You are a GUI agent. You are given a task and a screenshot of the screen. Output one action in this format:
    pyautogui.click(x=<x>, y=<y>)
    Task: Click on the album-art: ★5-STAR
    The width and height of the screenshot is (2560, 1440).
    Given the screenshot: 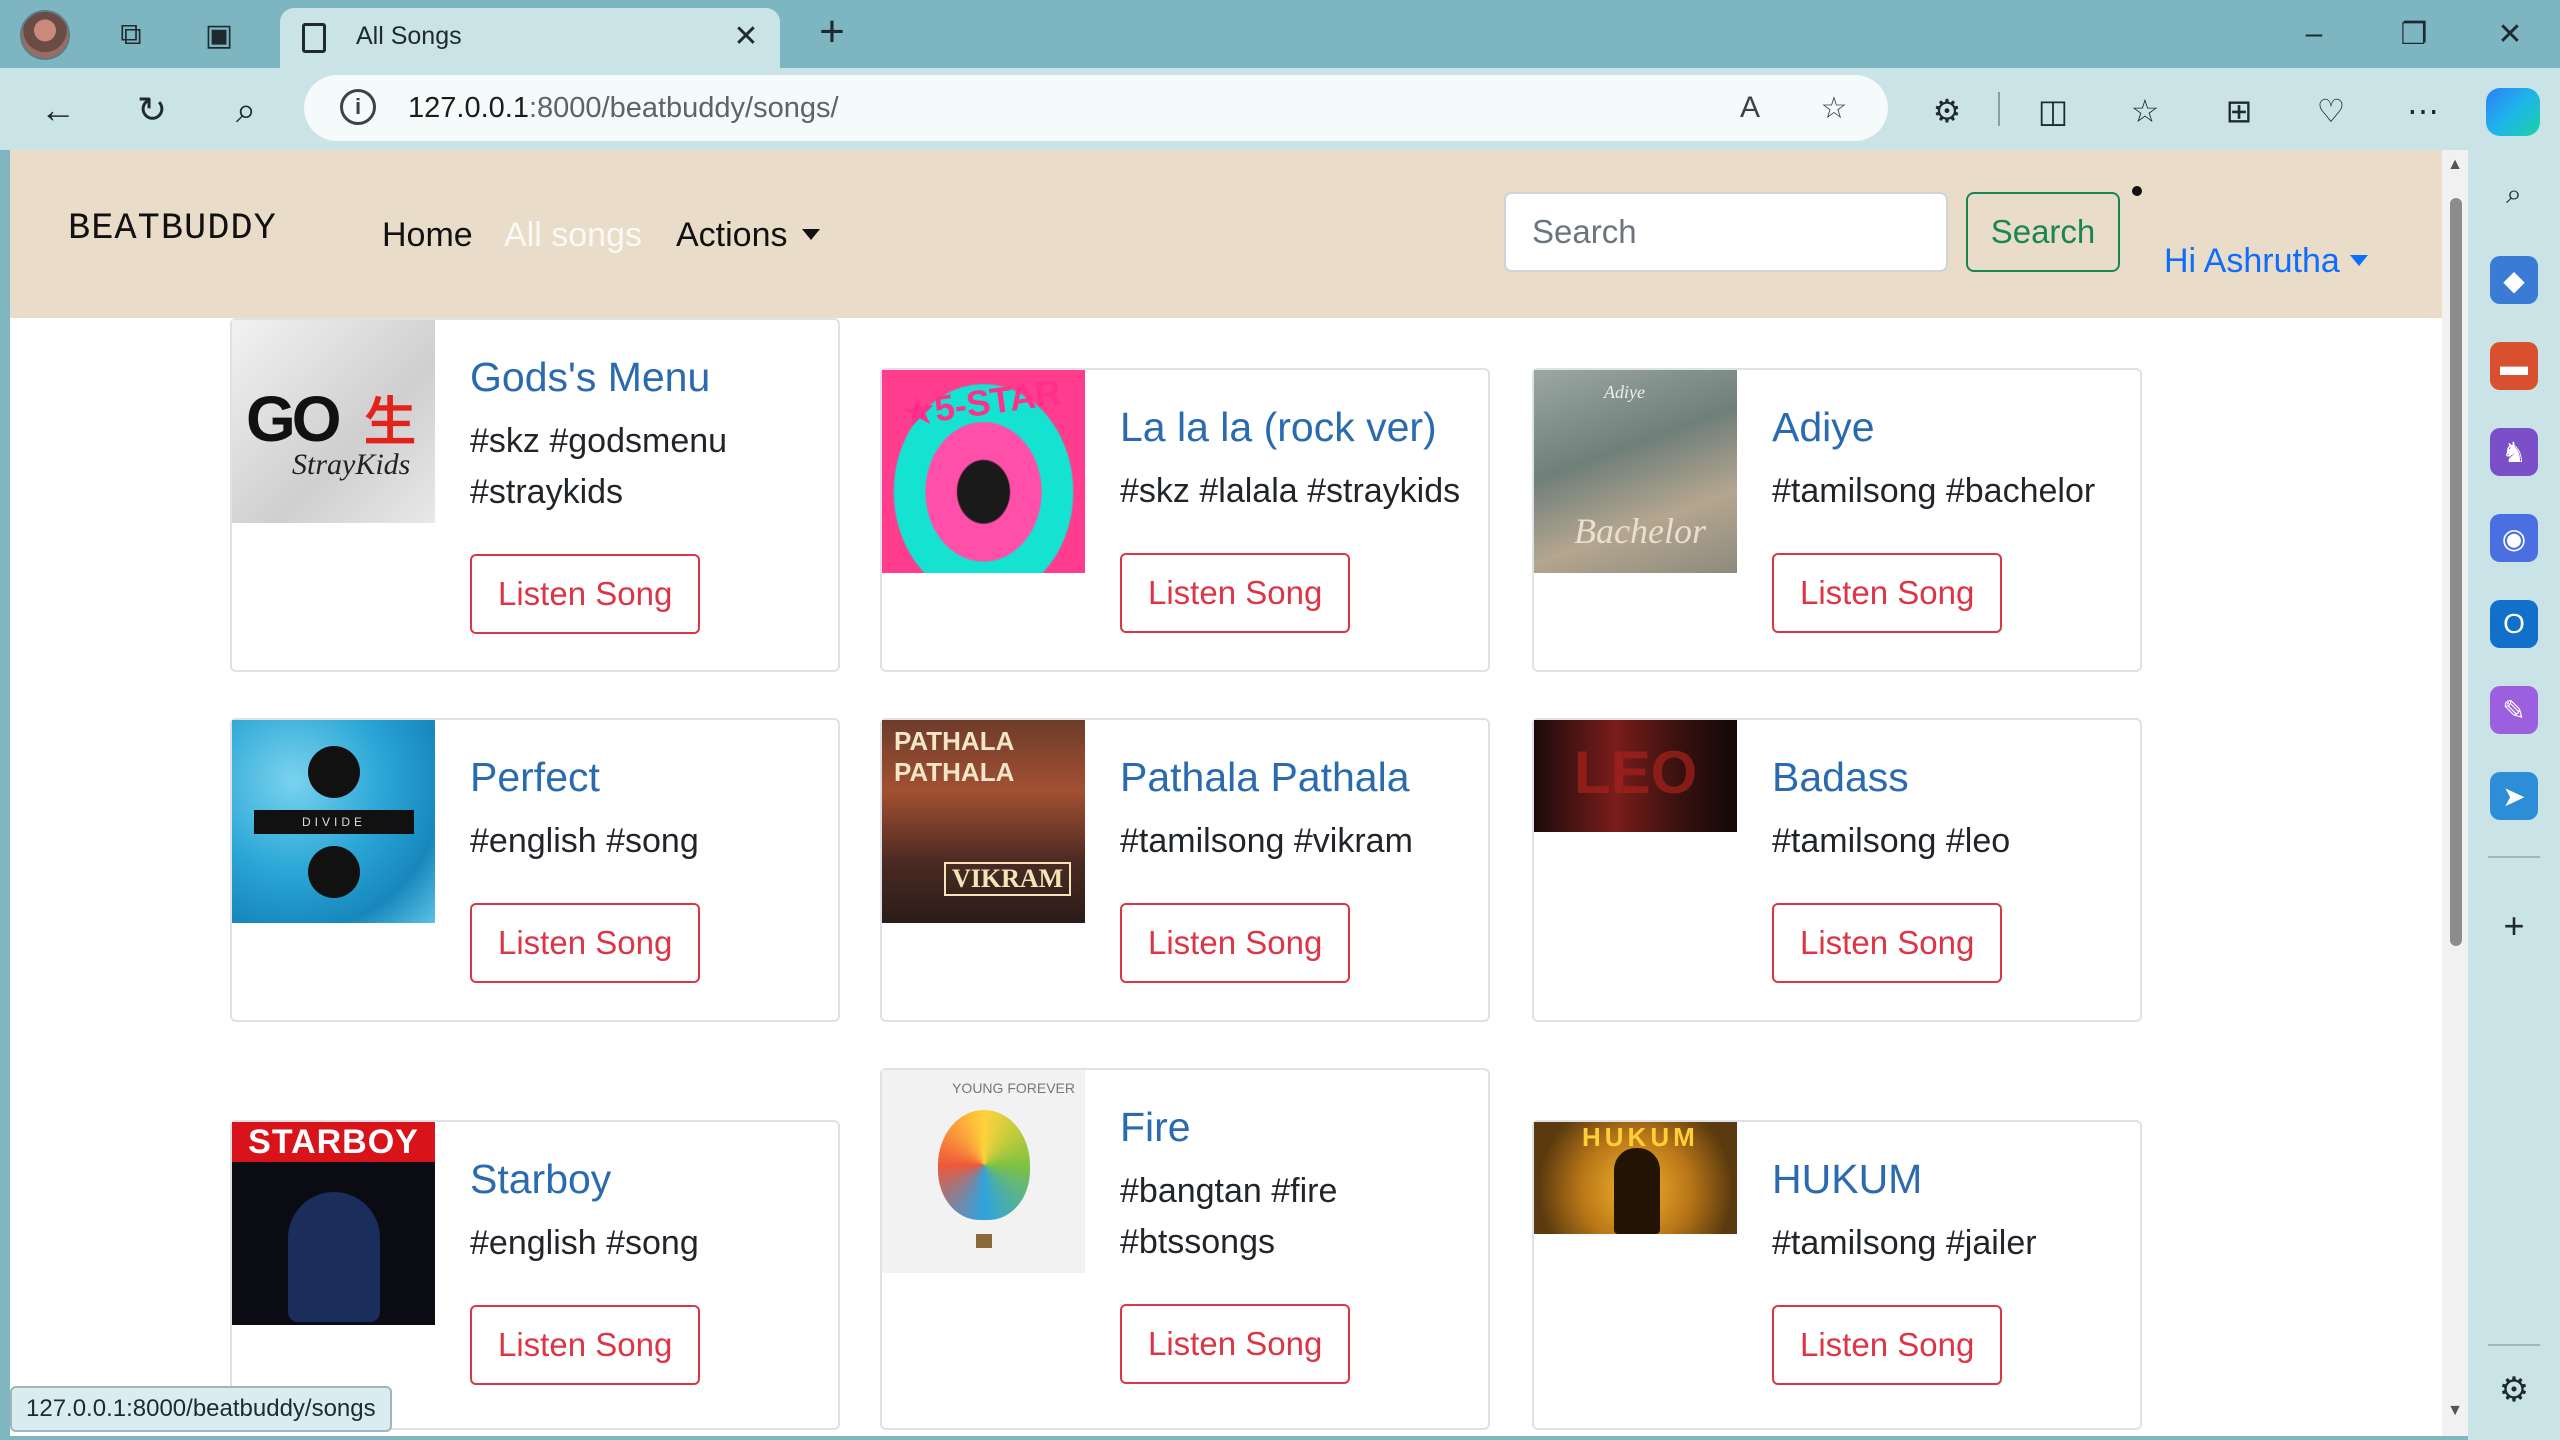 What is the action you would take?
    pyautogui.click(x=983, y=471)
    